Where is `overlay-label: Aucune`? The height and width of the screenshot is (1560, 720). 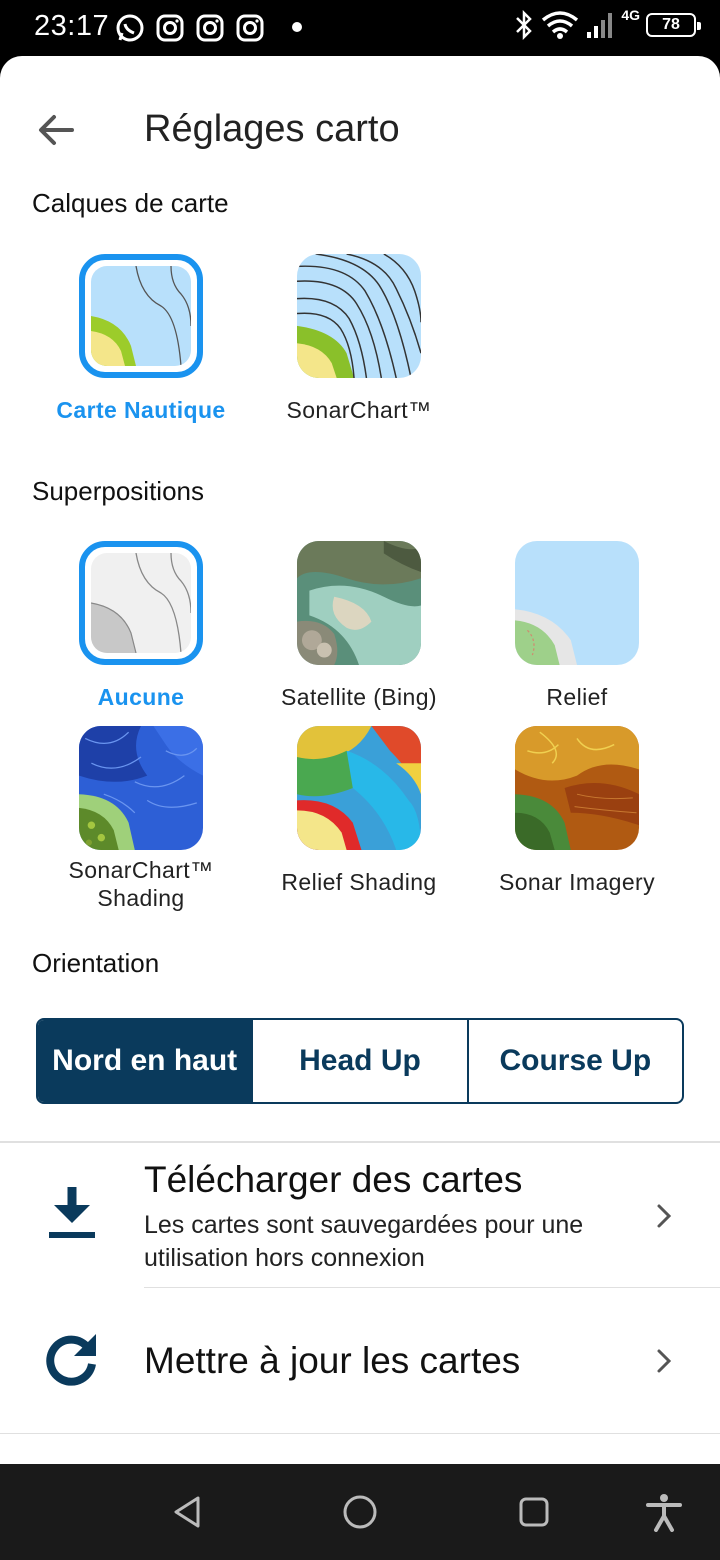 overlay-label: Aucune is located at coordinates (141, 697).